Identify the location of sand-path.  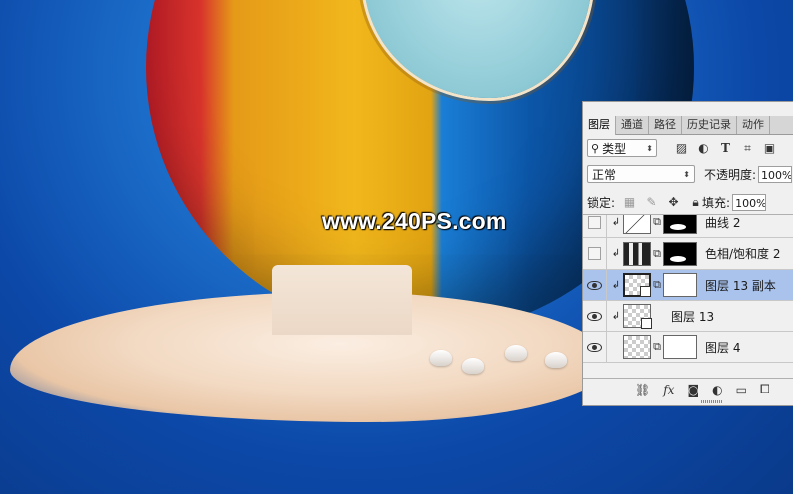
(342, 300).